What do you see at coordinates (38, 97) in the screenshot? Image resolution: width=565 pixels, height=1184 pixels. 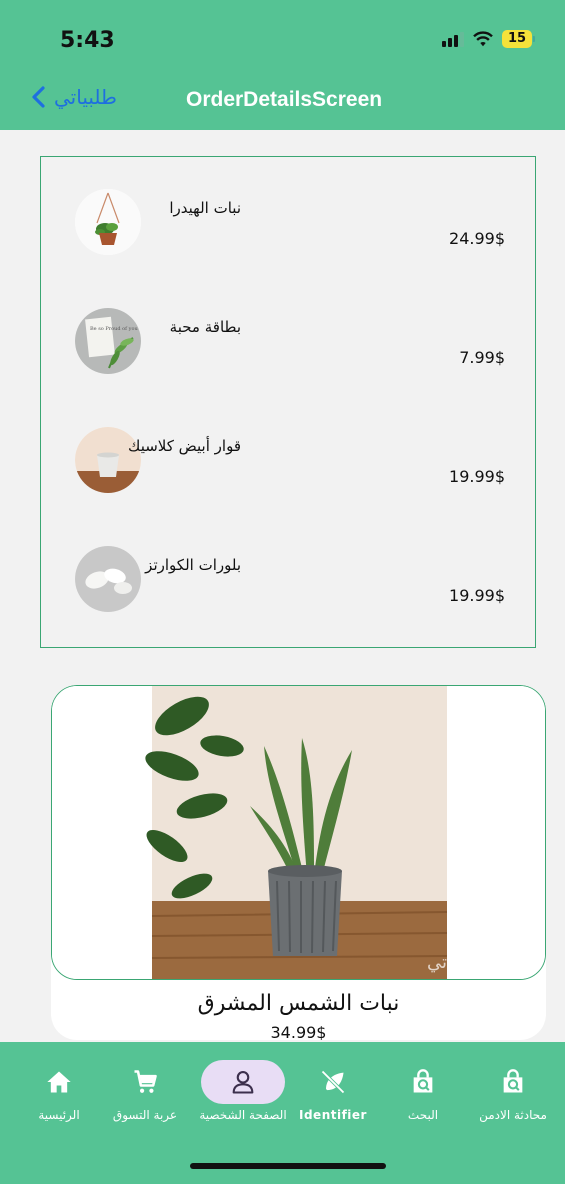 I see `chevron-left-icon` at bounding box center [38, 97].